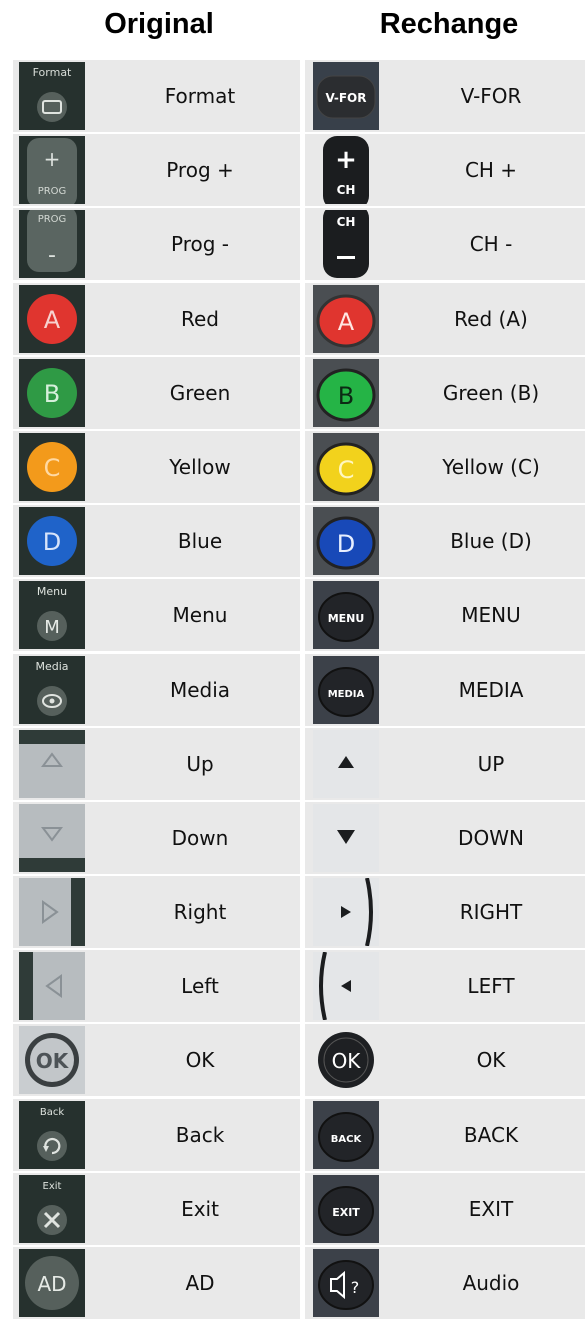 The image size is (585, 1321). I want to click on rechange-label: UP, so click(491, 763).